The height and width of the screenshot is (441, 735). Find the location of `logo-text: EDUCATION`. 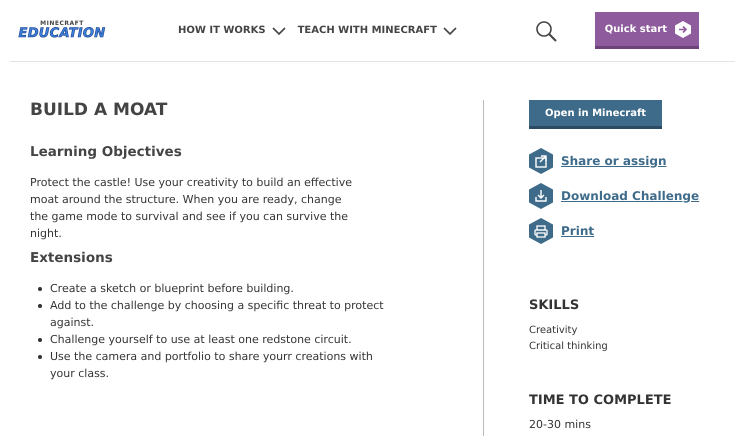

logo-text: EDUCATION is located at coordinates (62, 33).